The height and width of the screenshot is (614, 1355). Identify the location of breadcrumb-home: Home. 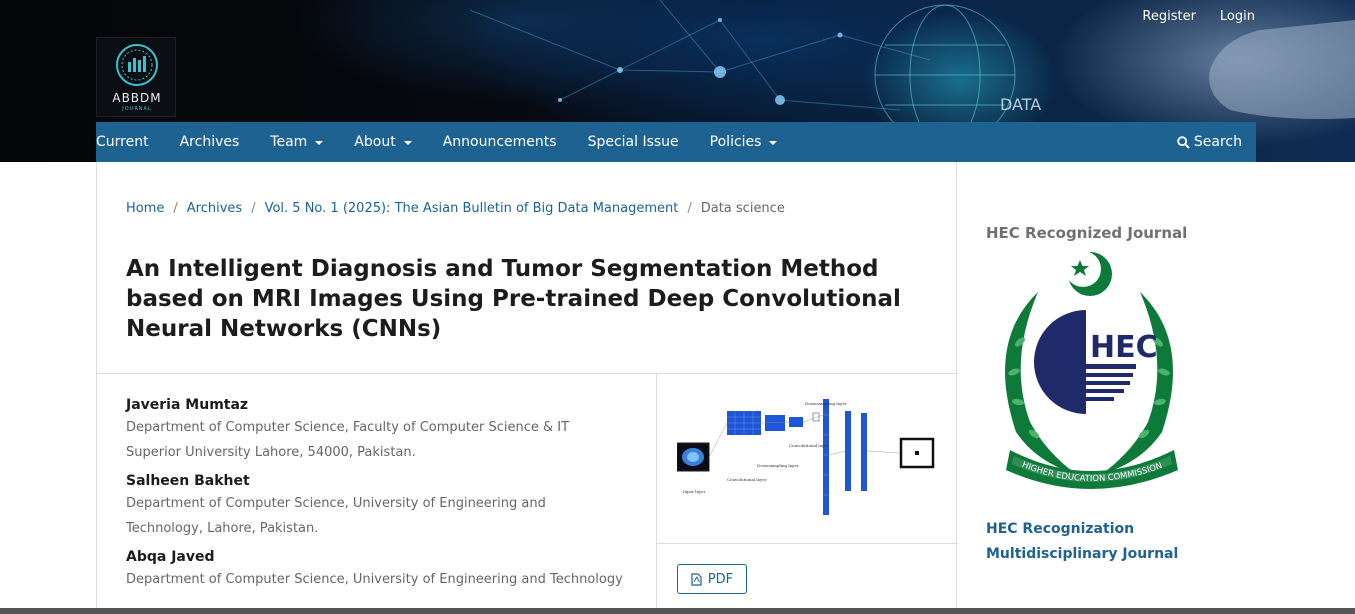
(145, 208).